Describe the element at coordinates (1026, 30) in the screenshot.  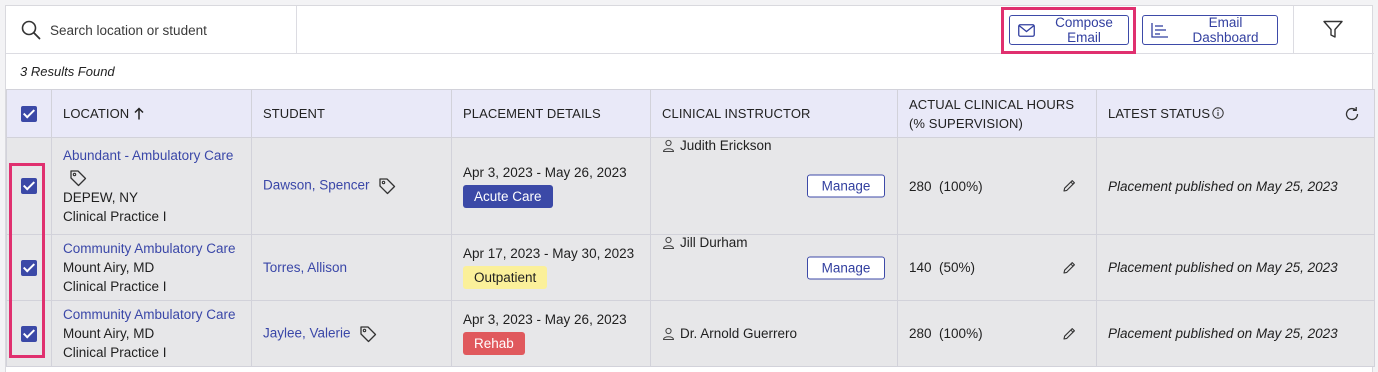
I see `envelope-icon` at that location.